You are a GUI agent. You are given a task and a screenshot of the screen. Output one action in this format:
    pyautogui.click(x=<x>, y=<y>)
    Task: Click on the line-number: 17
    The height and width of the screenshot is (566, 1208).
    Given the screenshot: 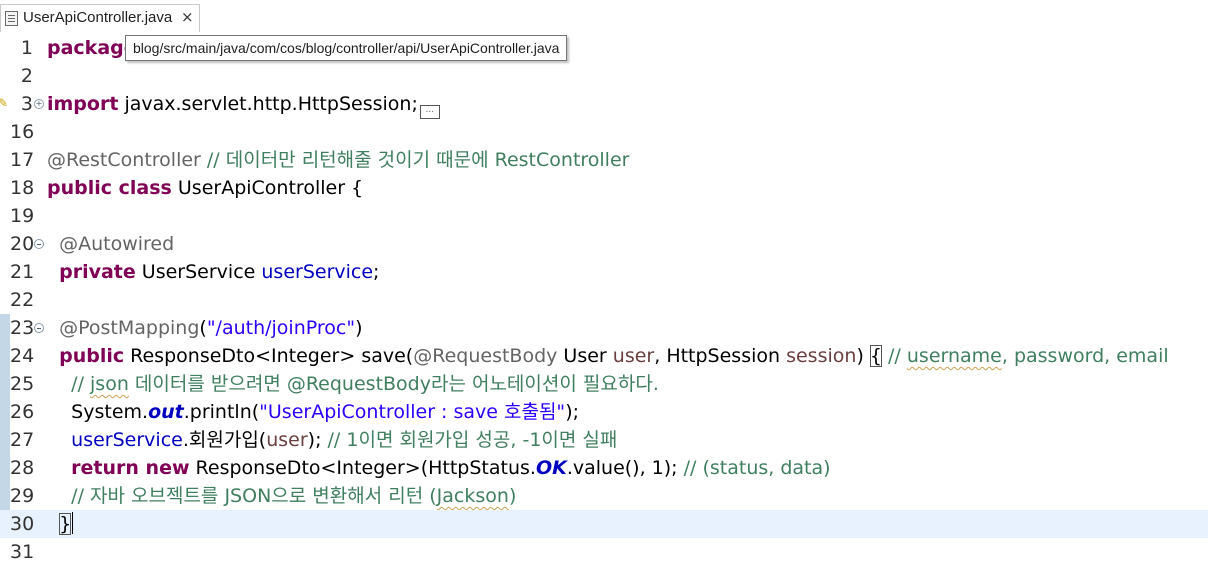 What is the action you would take?
    pyautogui.click(x=22, y=160)
    